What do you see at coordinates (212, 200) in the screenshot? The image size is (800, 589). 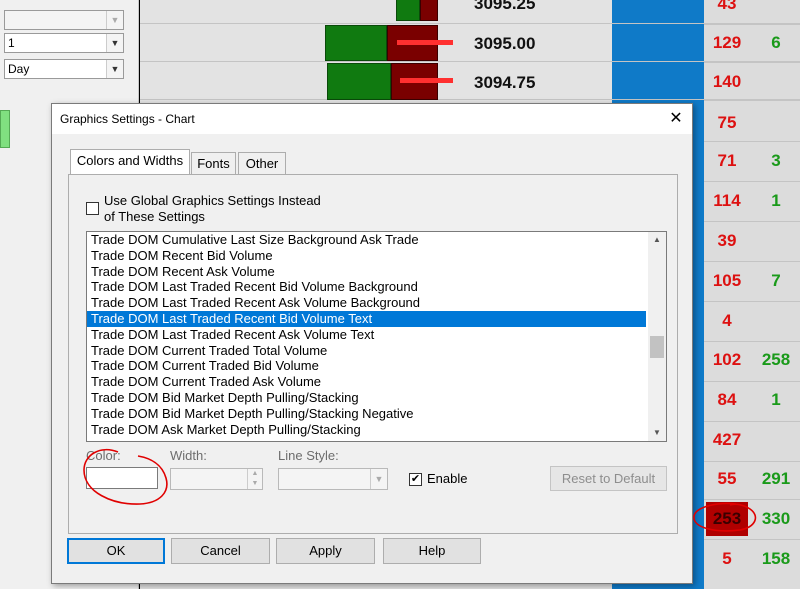 I see `use-global-settings-label: Use Global Graphics Settings Instead` at bounding box center [212, 200].